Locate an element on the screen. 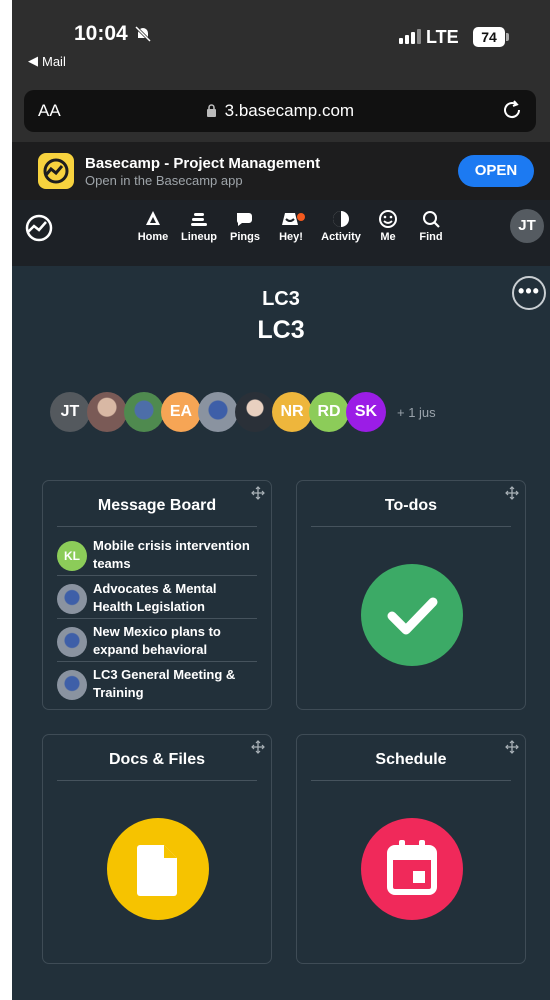 Image resolution: width=550 pixels, height=1000 pixels. time-label: 10:04 is located at coordinates (101, 33).